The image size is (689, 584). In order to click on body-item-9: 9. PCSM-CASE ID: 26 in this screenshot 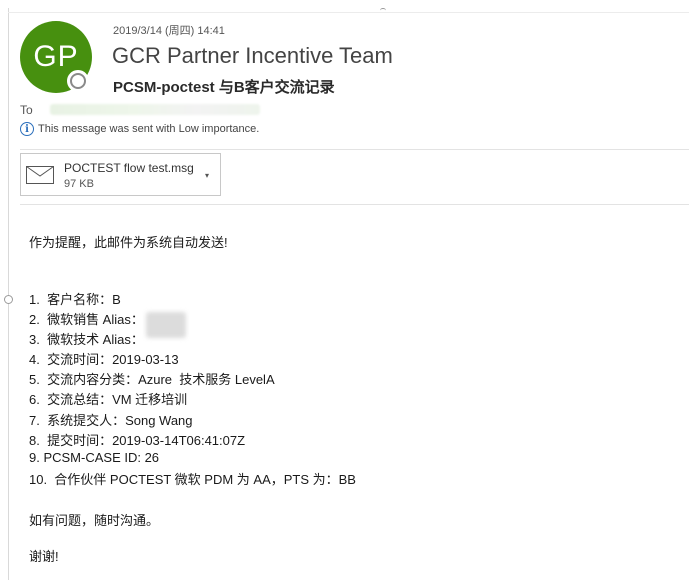, I will do `click(94, 457)`.